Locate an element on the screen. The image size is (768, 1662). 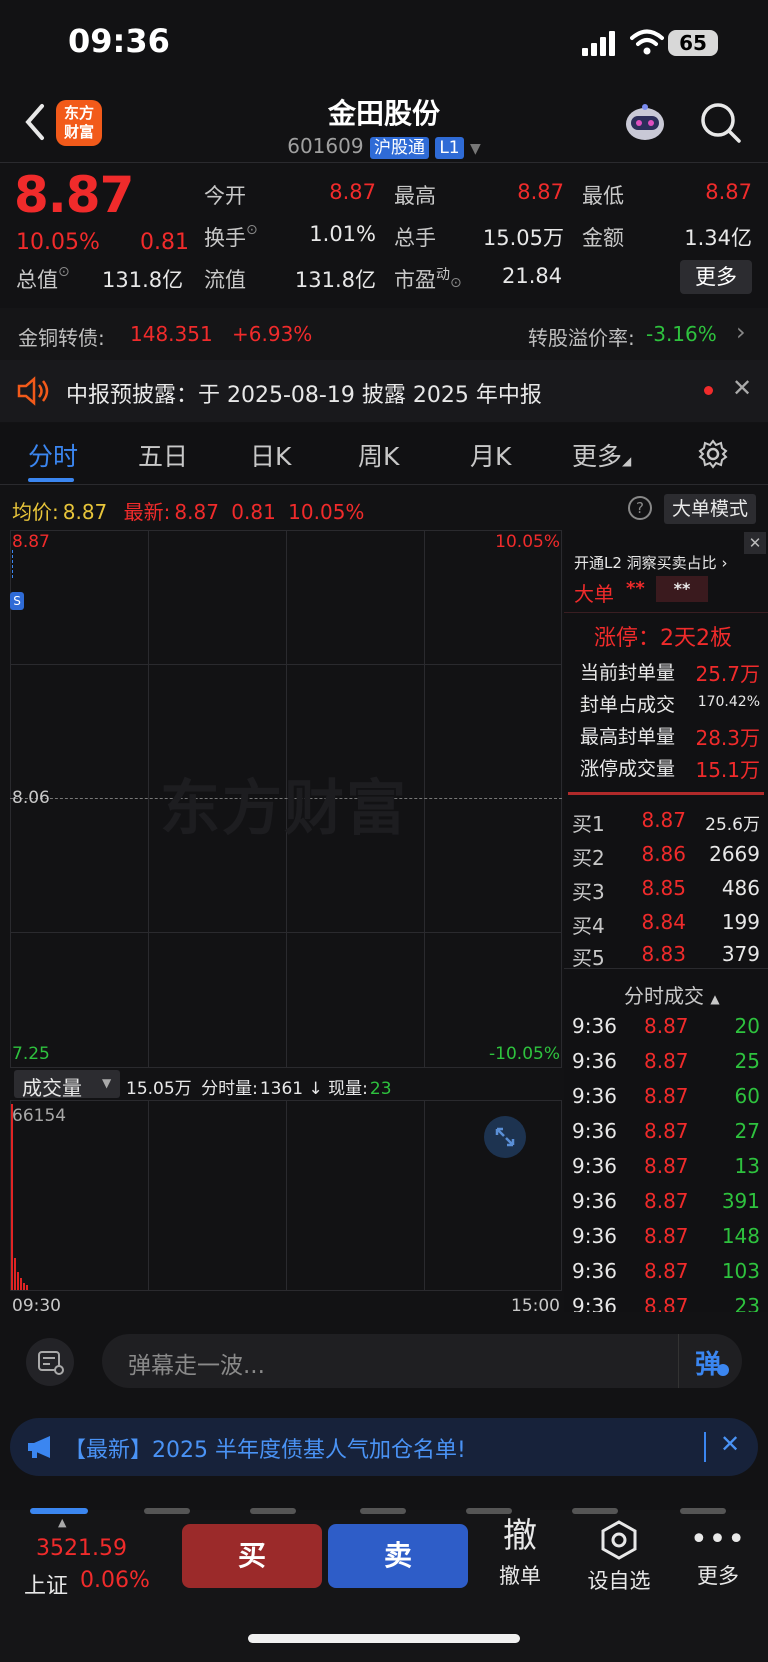
stock-code: 601609 is located at coordinates (325, 146).